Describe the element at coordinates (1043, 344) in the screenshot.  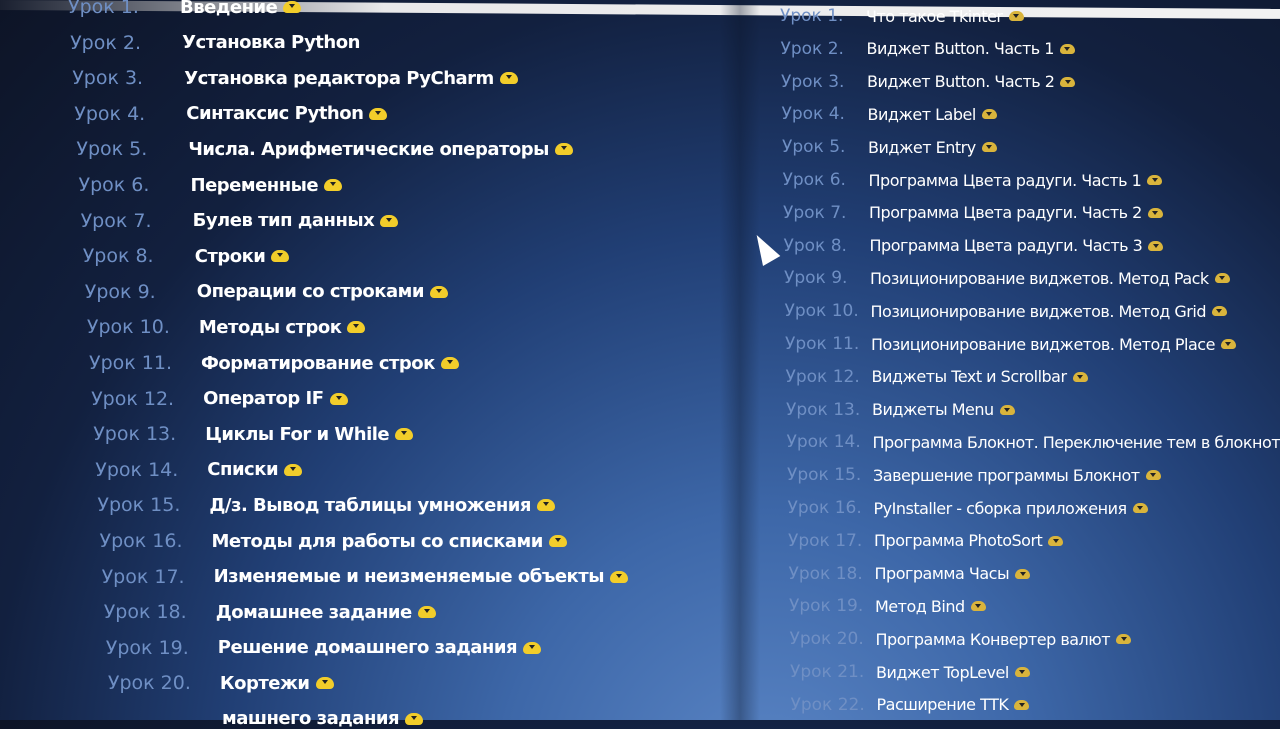
I see `lesson-title-link: Позиционирование виджетов. Метод Place` at that location.